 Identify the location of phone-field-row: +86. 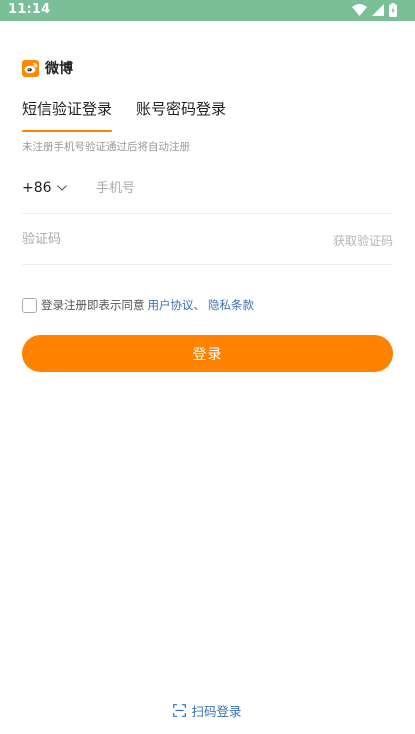
(207, 188).